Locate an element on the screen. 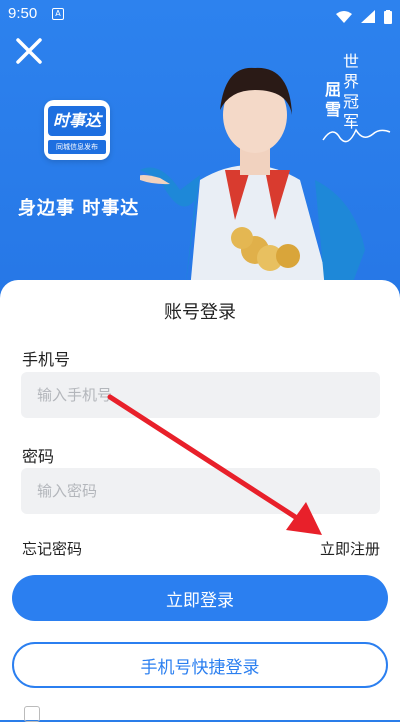  signature-icon is located at coordinates (356, 135).